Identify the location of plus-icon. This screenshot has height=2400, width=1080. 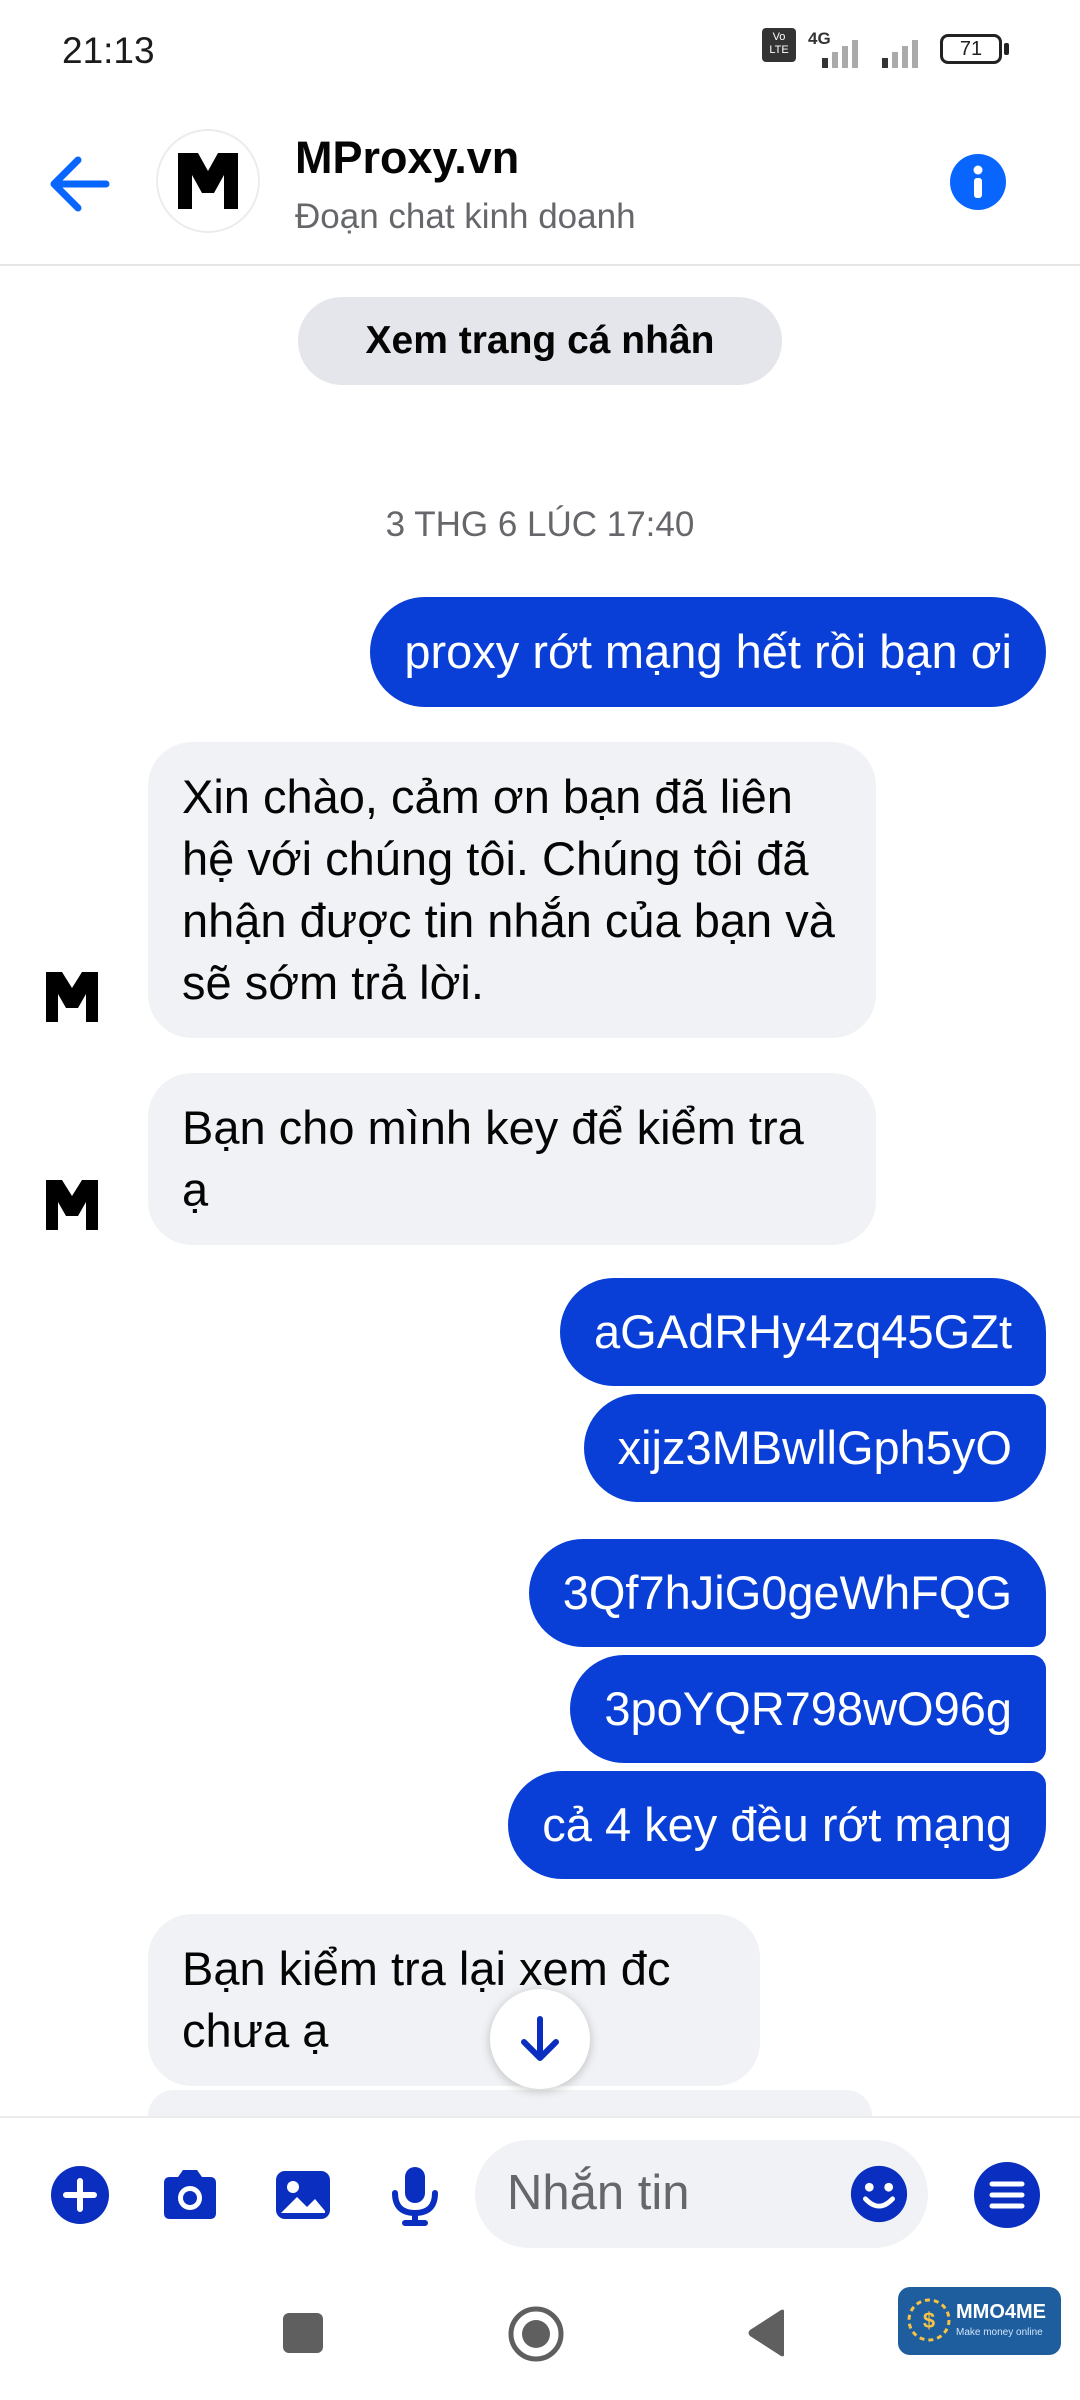
(80, 2195).